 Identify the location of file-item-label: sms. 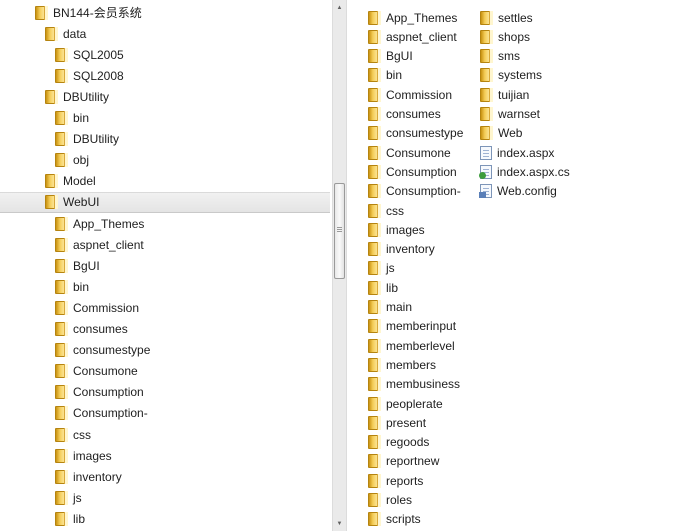
(509, 56).